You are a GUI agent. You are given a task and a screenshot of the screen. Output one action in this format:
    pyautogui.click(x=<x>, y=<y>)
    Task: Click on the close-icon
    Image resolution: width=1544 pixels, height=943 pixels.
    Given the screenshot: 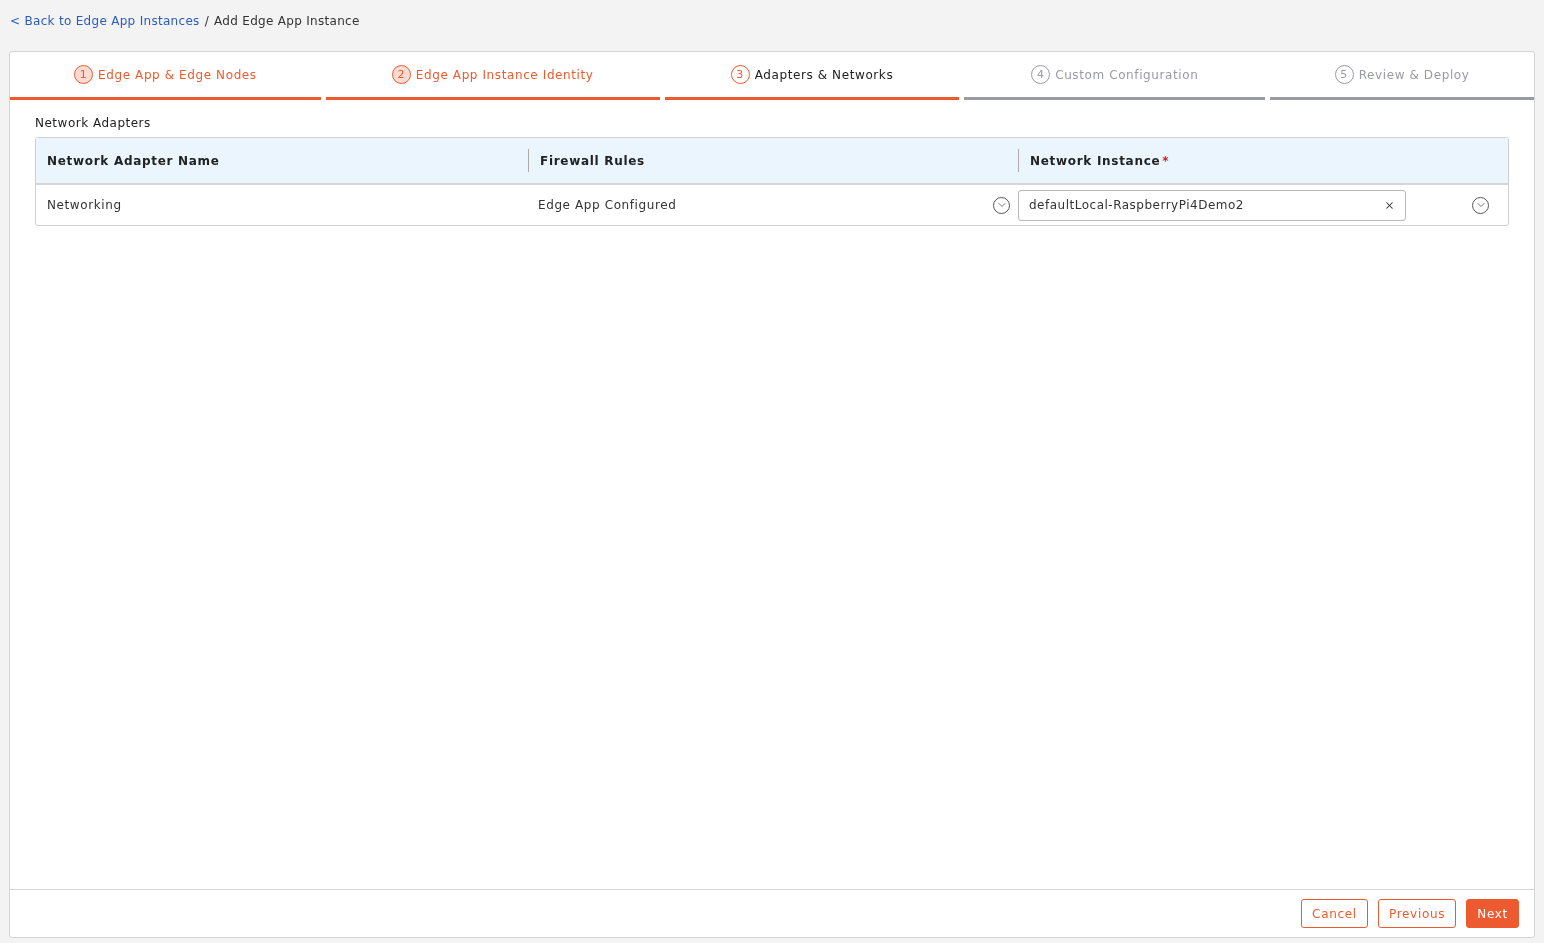 What is the action you would take?
    pyautogui.click(x=1389, y=205)
    